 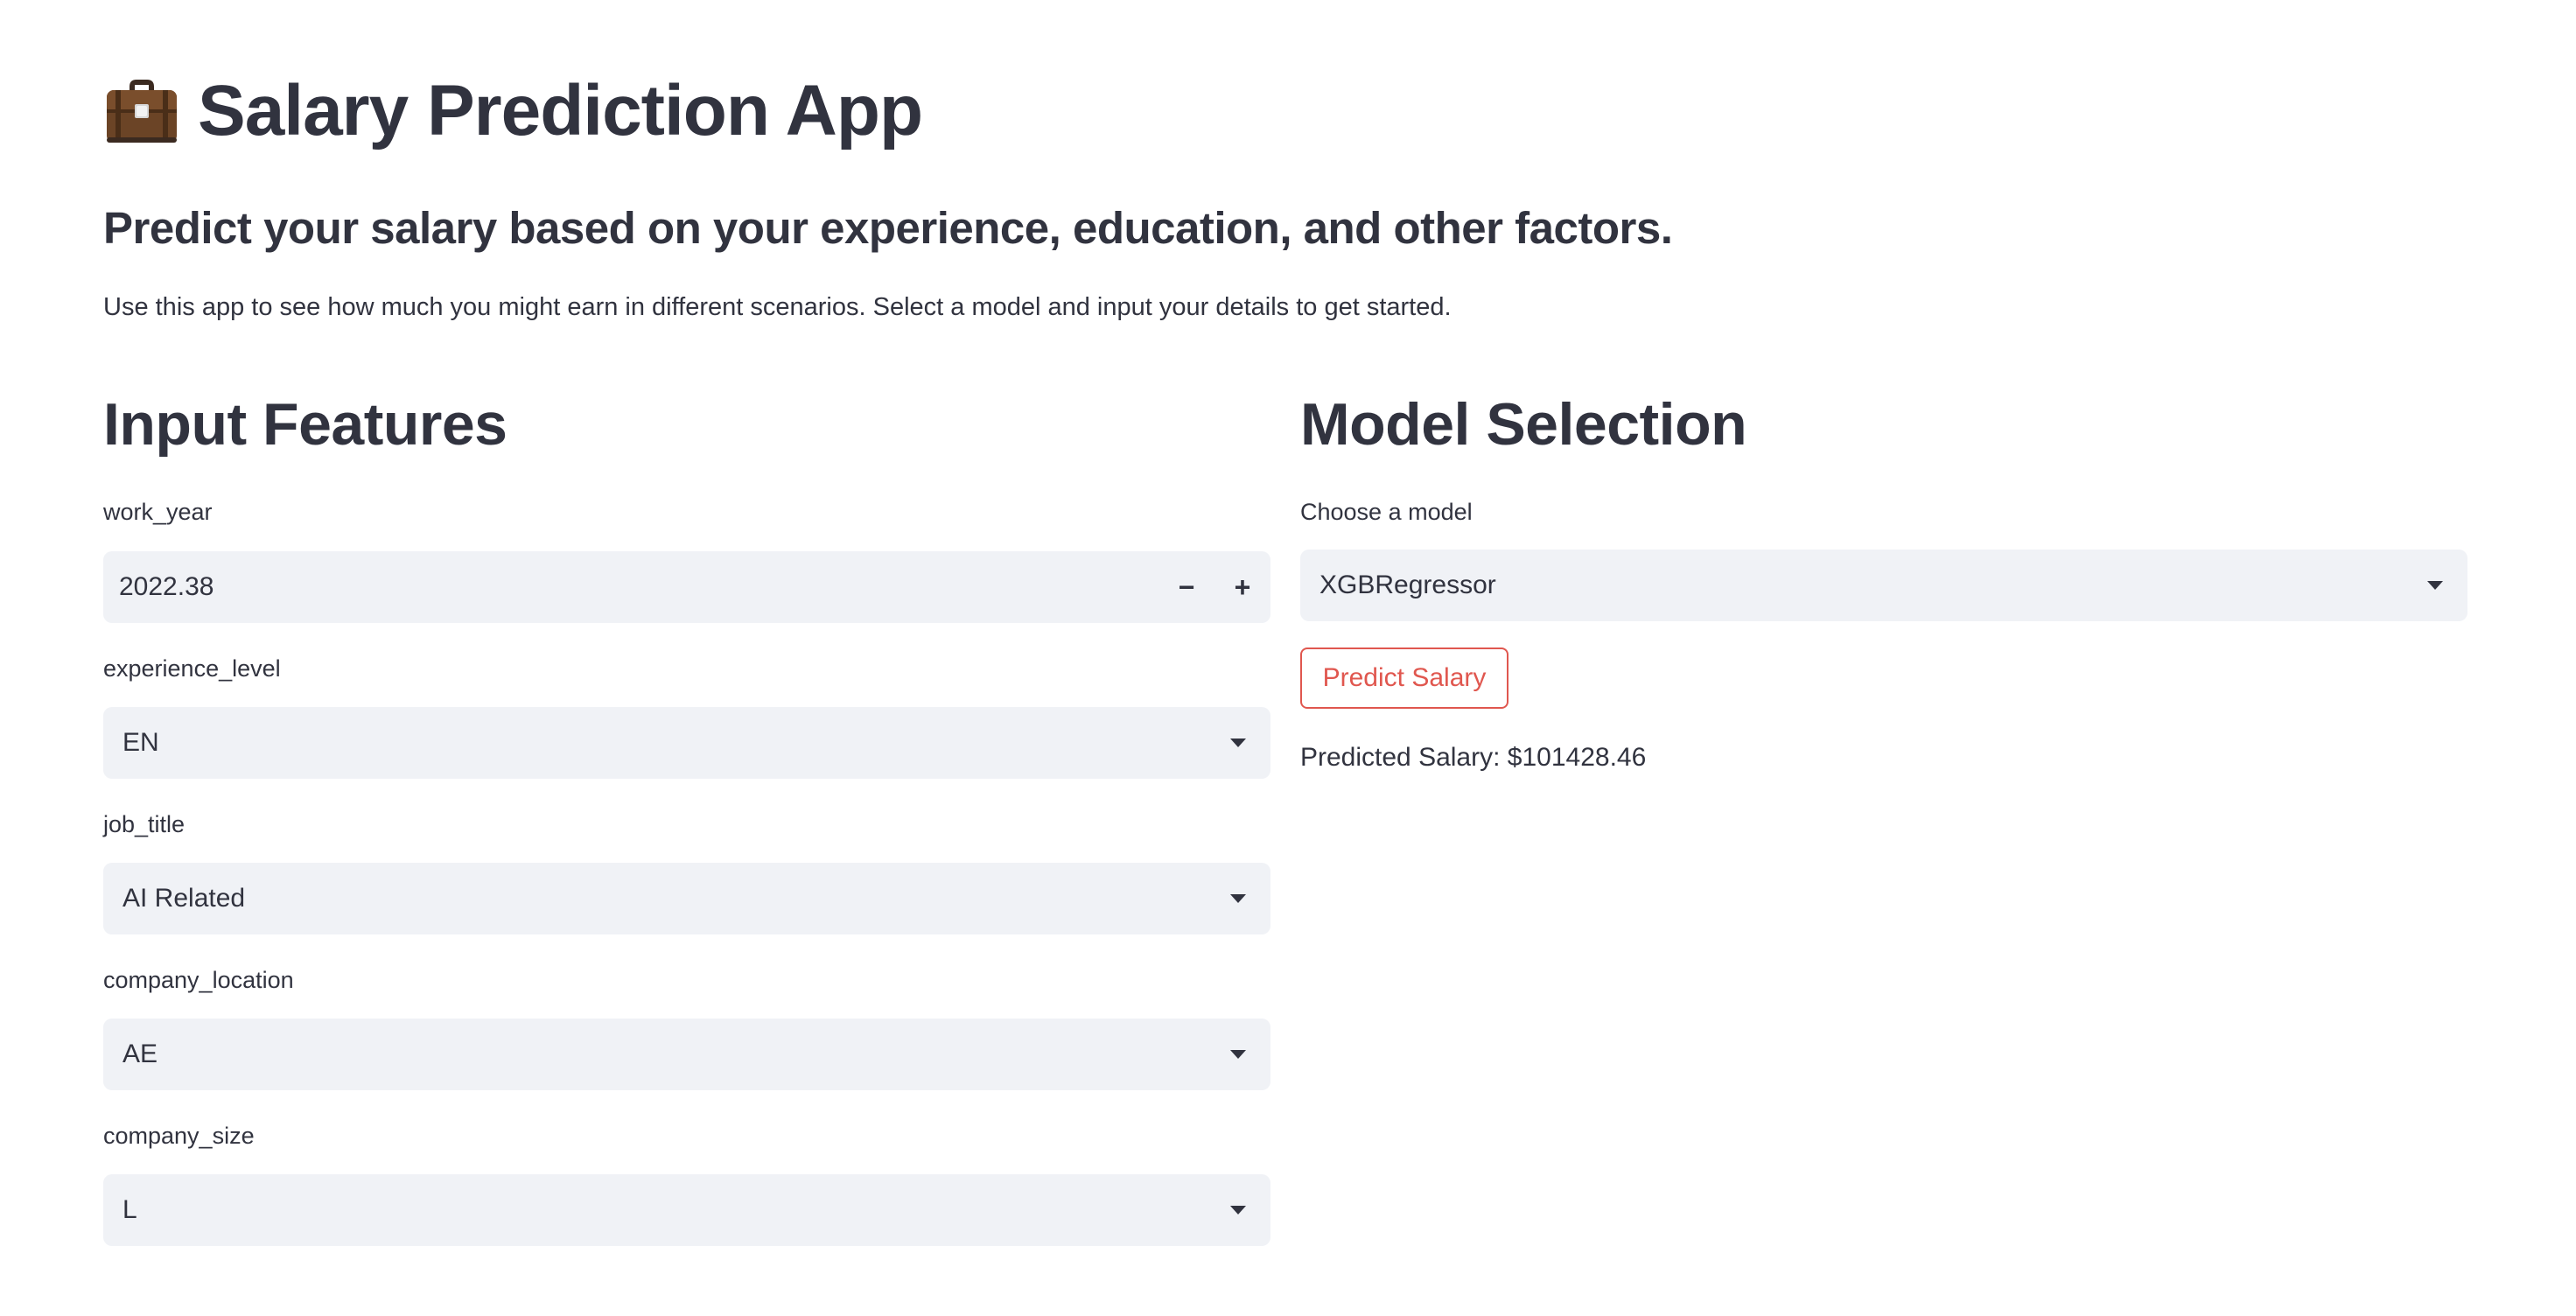 I want to click on model-value: XGBRegressor, so click(x=1408, y=584).